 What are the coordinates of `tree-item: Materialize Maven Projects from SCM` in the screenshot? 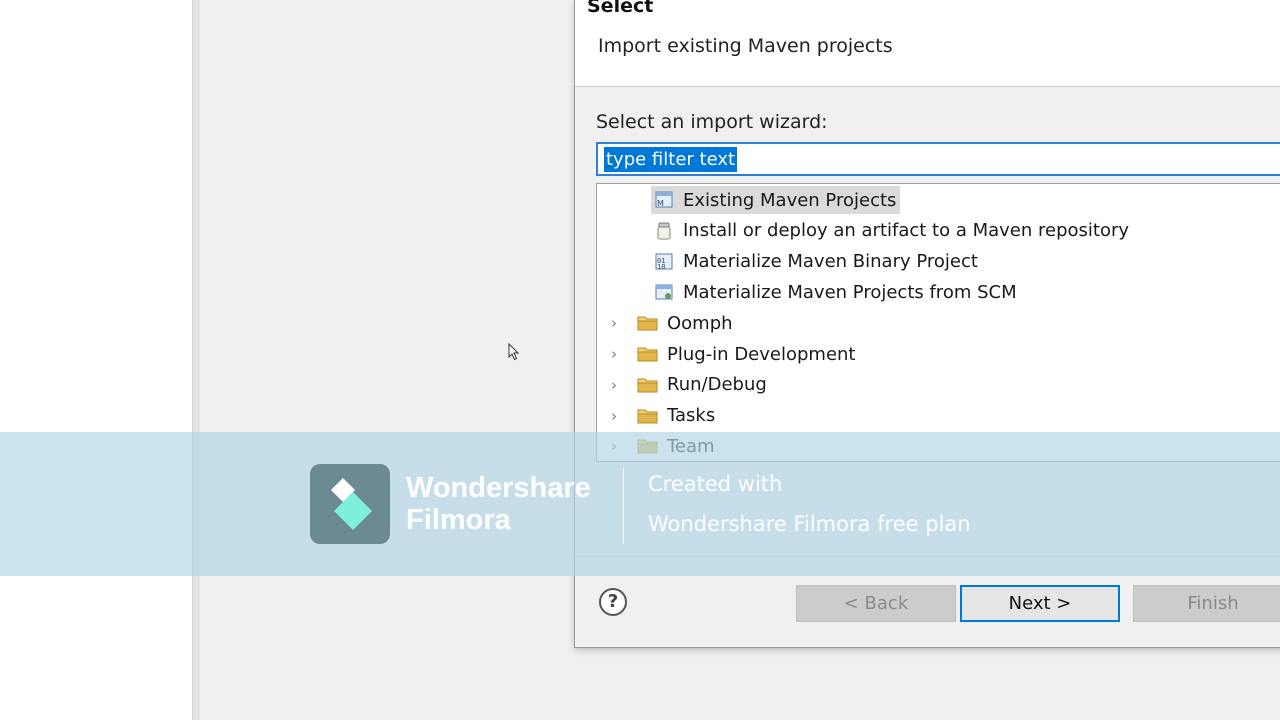 It's located at (836, 292).